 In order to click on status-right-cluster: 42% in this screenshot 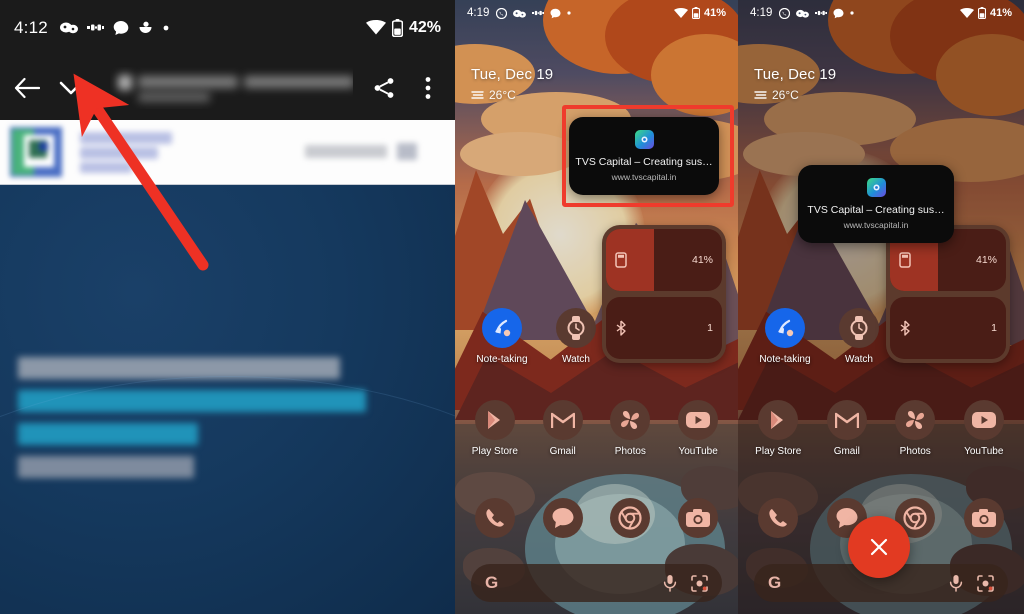, I will do `click(403, 27)`.